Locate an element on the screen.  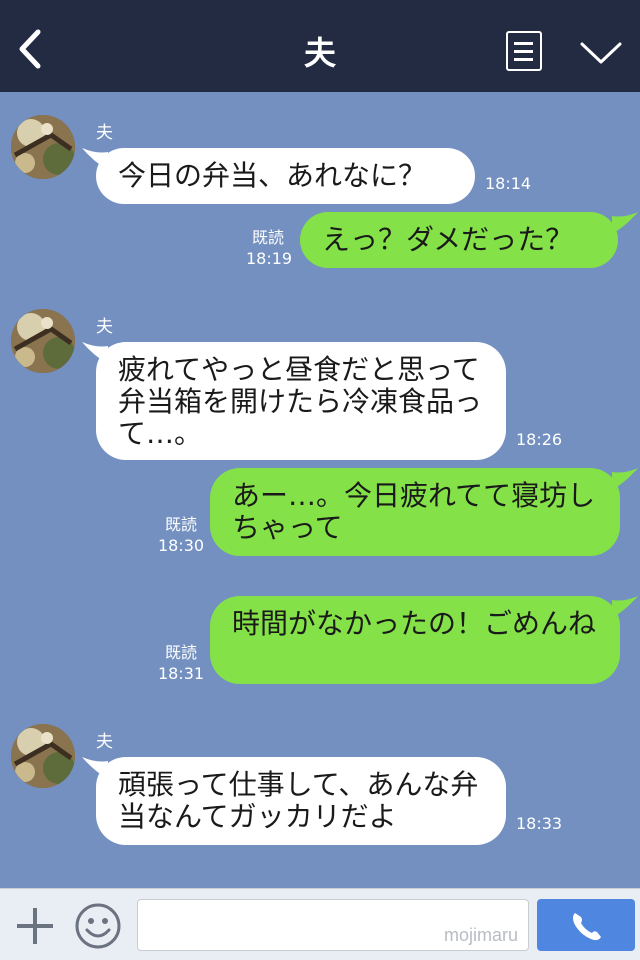
chat-header: 夫 is located at coordinates (320, 46).